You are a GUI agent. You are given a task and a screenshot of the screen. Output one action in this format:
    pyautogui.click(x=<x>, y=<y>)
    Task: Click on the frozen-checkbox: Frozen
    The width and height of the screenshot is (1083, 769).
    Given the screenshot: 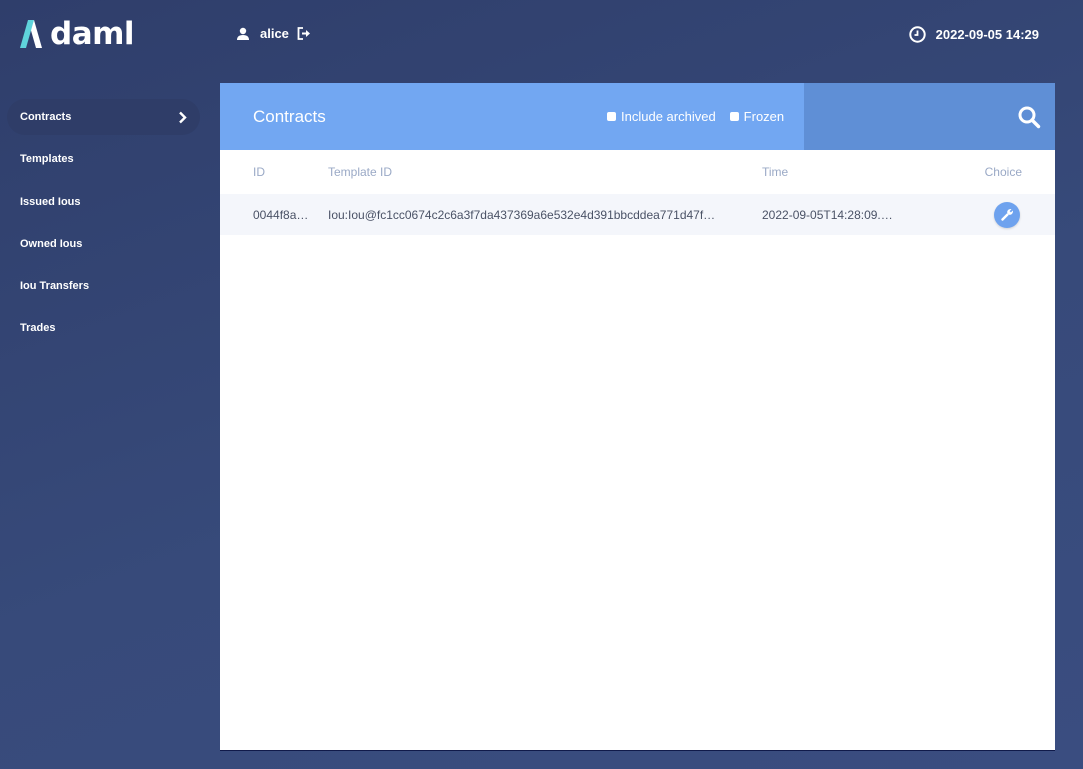 What is the action you would take?
    pyautogui.click(x=757, y=116)
    